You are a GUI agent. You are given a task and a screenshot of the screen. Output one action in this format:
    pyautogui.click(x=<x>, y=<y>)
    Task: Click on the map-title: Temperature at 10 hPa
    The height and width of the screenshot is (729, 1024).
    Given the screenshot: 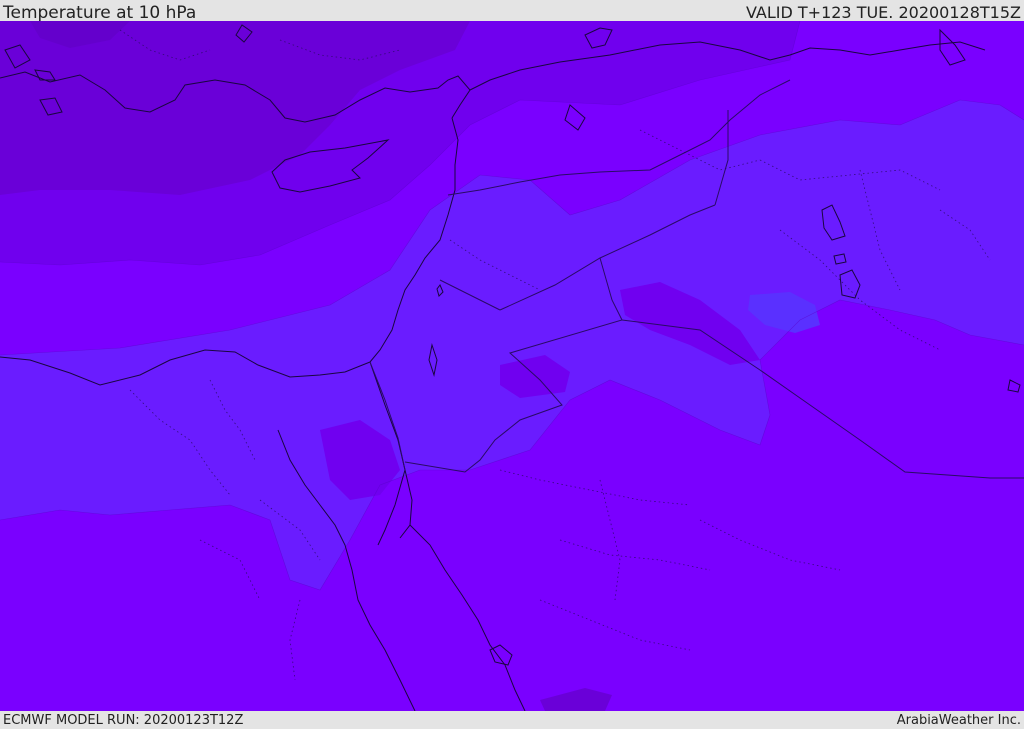 What is the action you would take?
    pyautogui.click(x=100, y=13)
    